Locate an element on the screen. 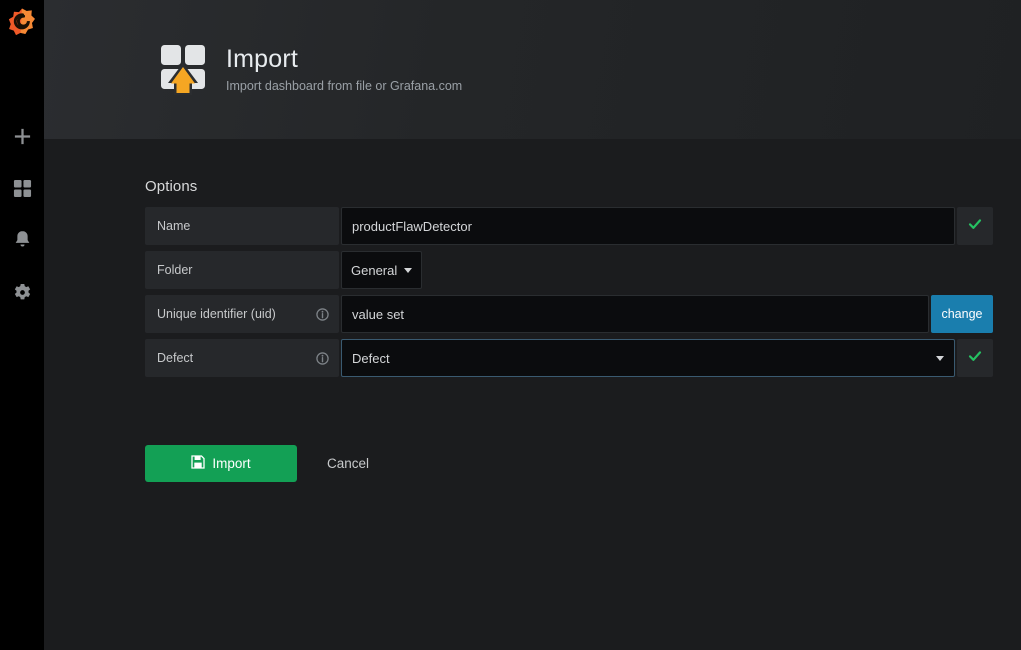 This screenshot has height=650, width=1021. label-folder: Folder is located at coordinates (242, 270).